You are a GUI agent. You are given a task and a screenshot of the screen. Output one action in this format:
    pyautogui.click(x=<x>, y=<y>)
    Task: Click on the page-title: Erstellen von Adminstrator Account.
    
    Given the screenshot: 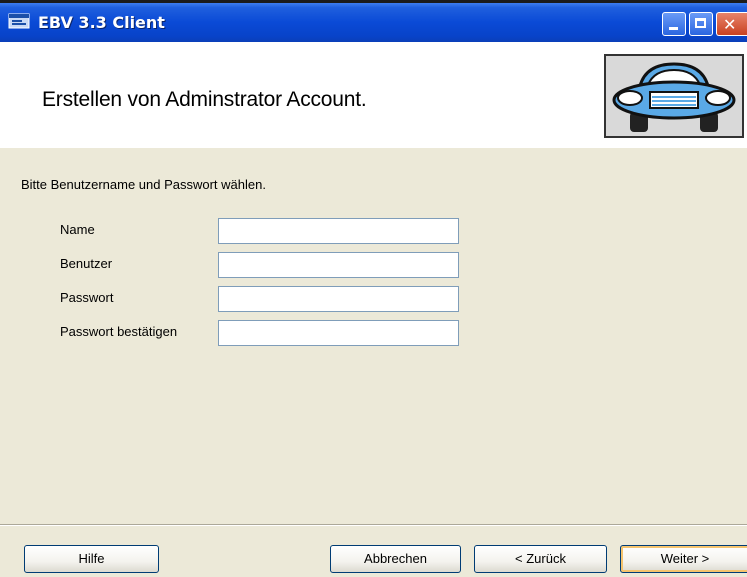 What is the action you would take?
    pyautogui.click(x=204, y=99)
    